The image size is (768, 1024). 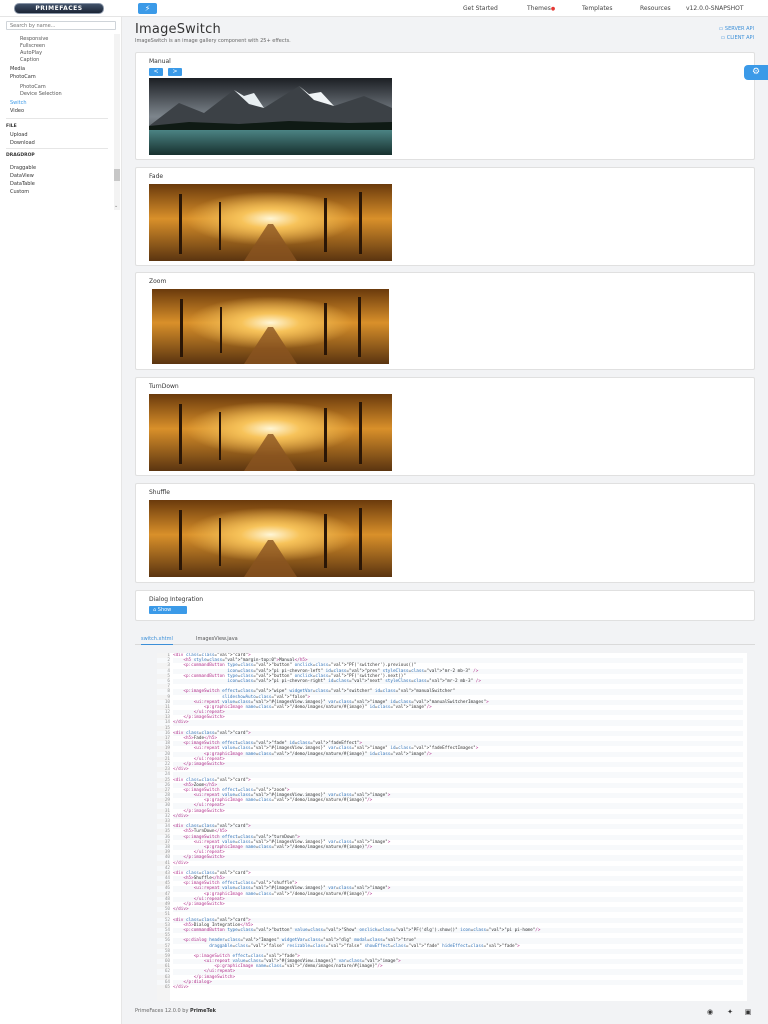 What do you see at coordinates (18, 103) in the screenshot?
I see `sidebar-item-switch: Switch` at bounding box center [18, 103].